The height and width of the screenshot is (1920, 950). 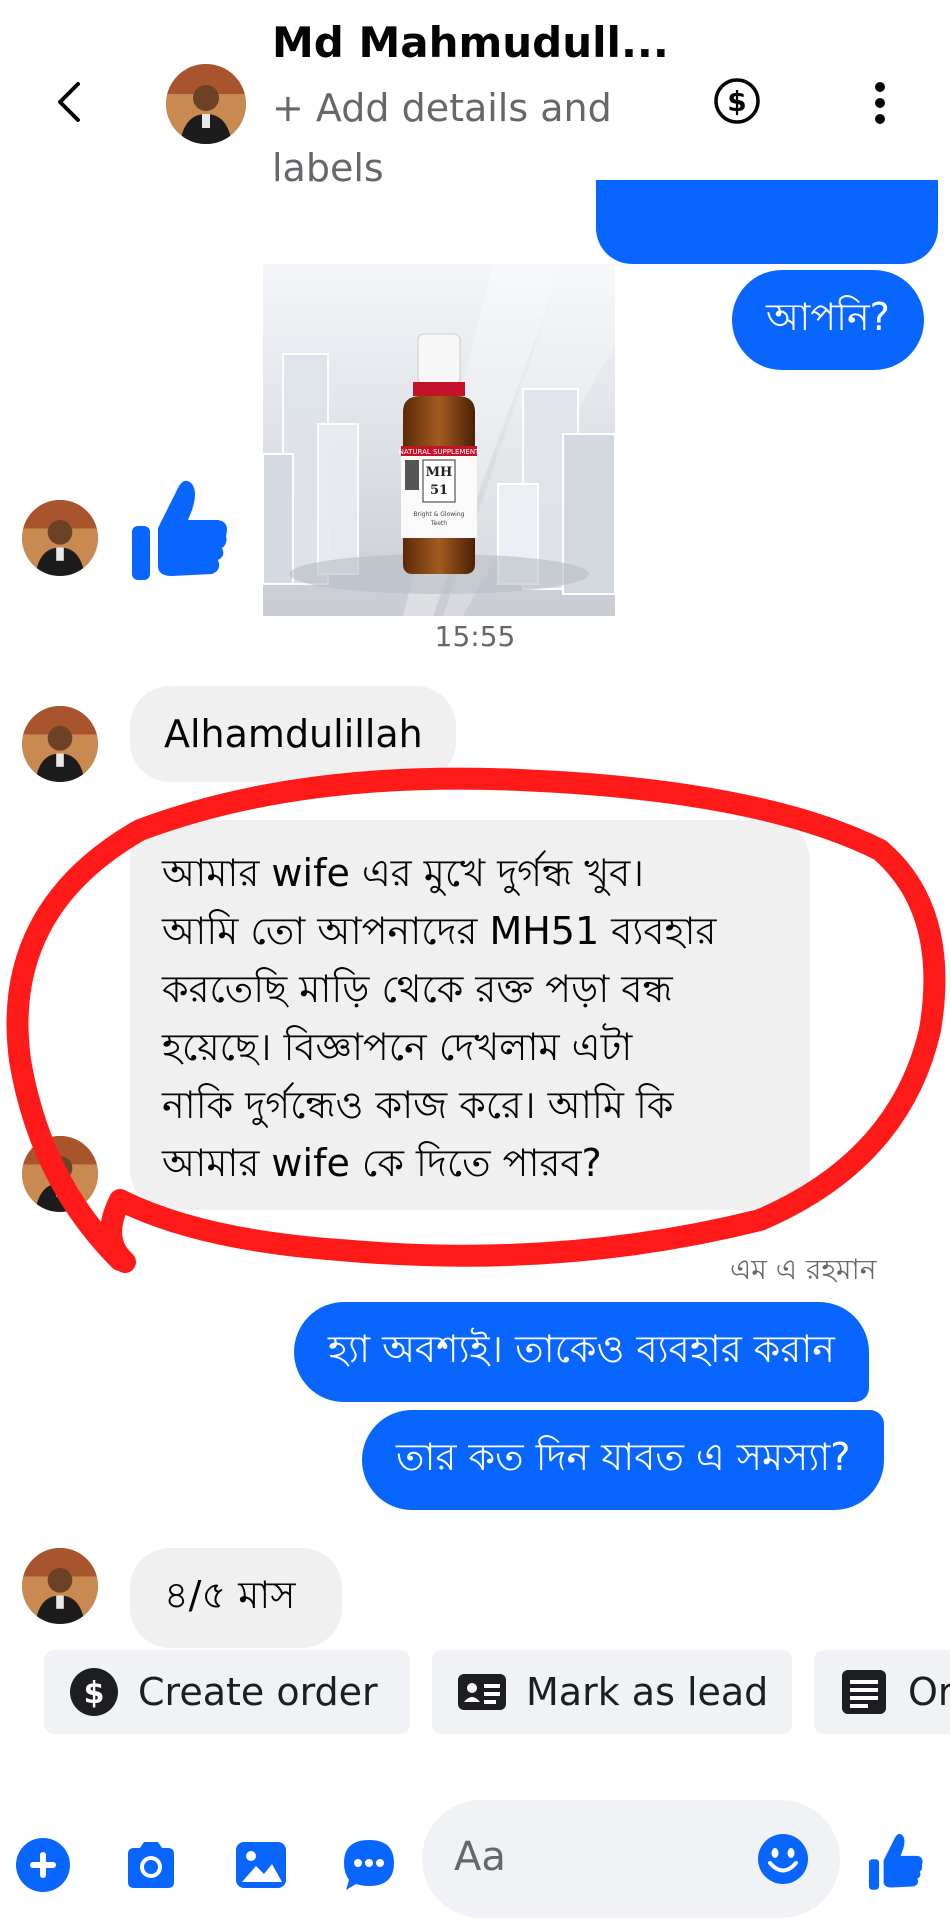 I want to click on mark-as-lead-button: Mark as lead, so click(x=612, y=1692).